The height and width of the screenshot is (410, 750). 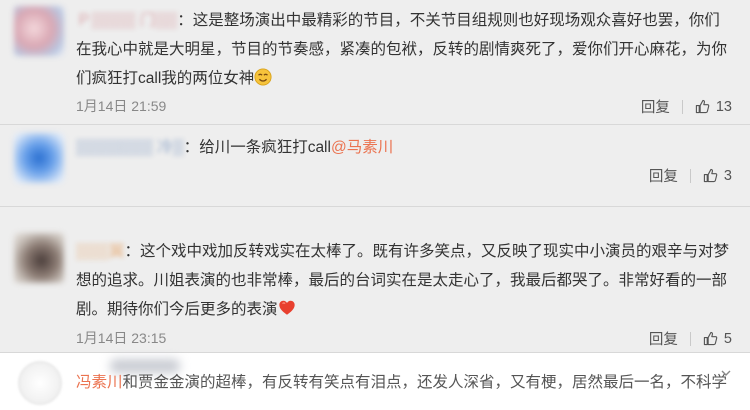 I want to click on timestamp: 1月14日 21:59, so click(x=121, y=106).